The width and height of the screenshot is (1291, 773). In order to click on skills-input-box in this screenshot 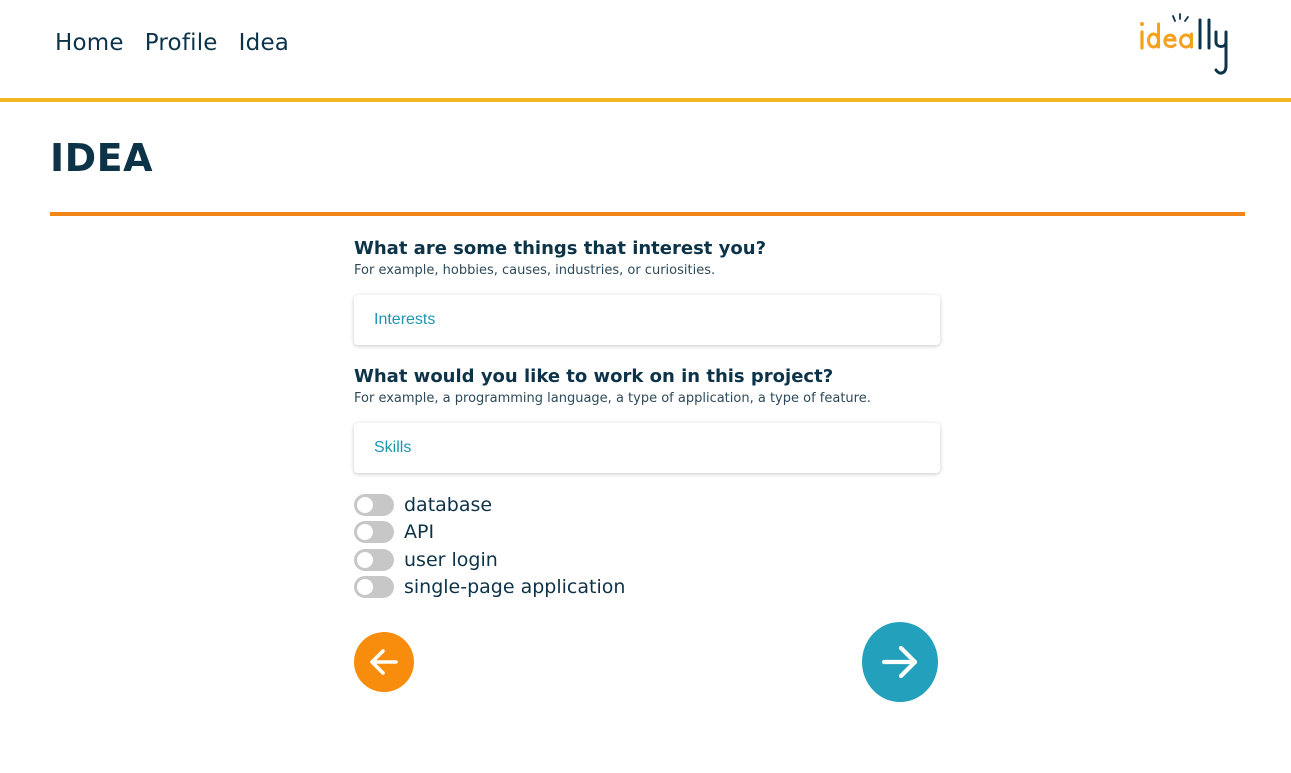, I will do `click(647, 448)`.